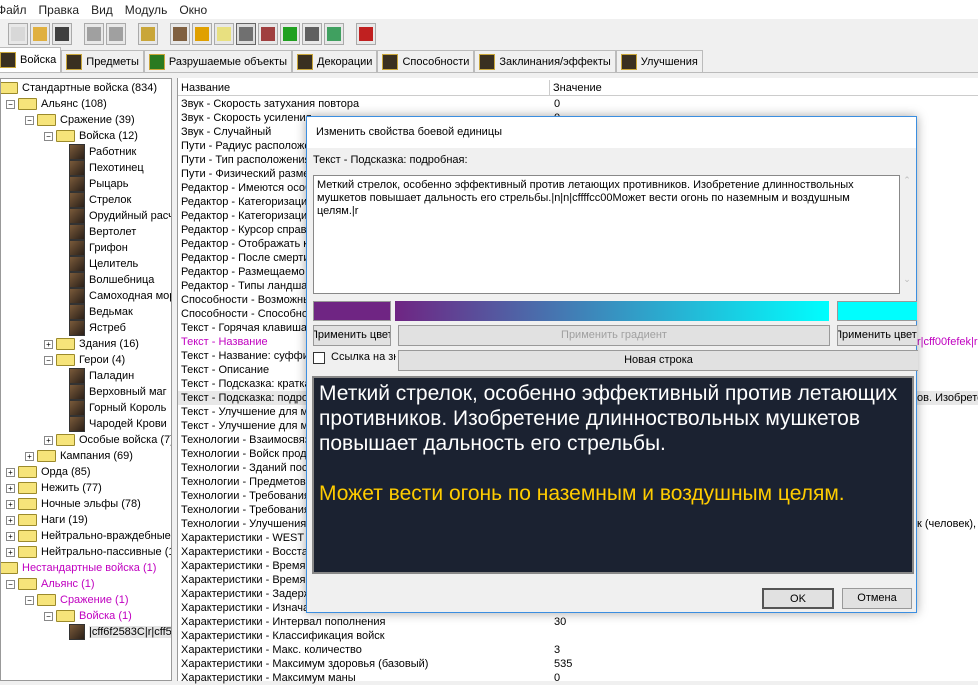  I want to click on campaign-button, so click(268, 34).